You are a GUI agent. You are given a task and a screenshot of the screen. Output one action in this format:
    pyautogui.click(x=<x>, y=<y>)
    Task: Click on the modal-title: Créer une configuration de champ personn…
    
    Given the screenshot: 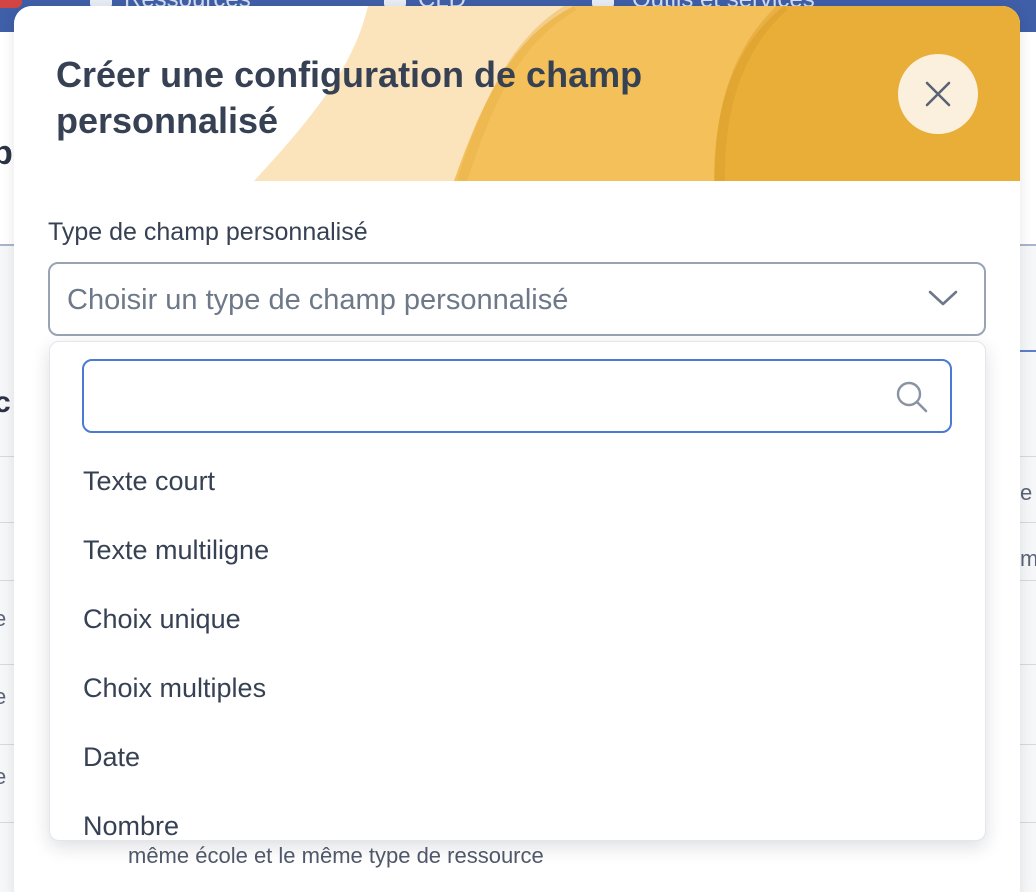 What is the action you would take?
    pyautogui.click(x=349, y=97)
    